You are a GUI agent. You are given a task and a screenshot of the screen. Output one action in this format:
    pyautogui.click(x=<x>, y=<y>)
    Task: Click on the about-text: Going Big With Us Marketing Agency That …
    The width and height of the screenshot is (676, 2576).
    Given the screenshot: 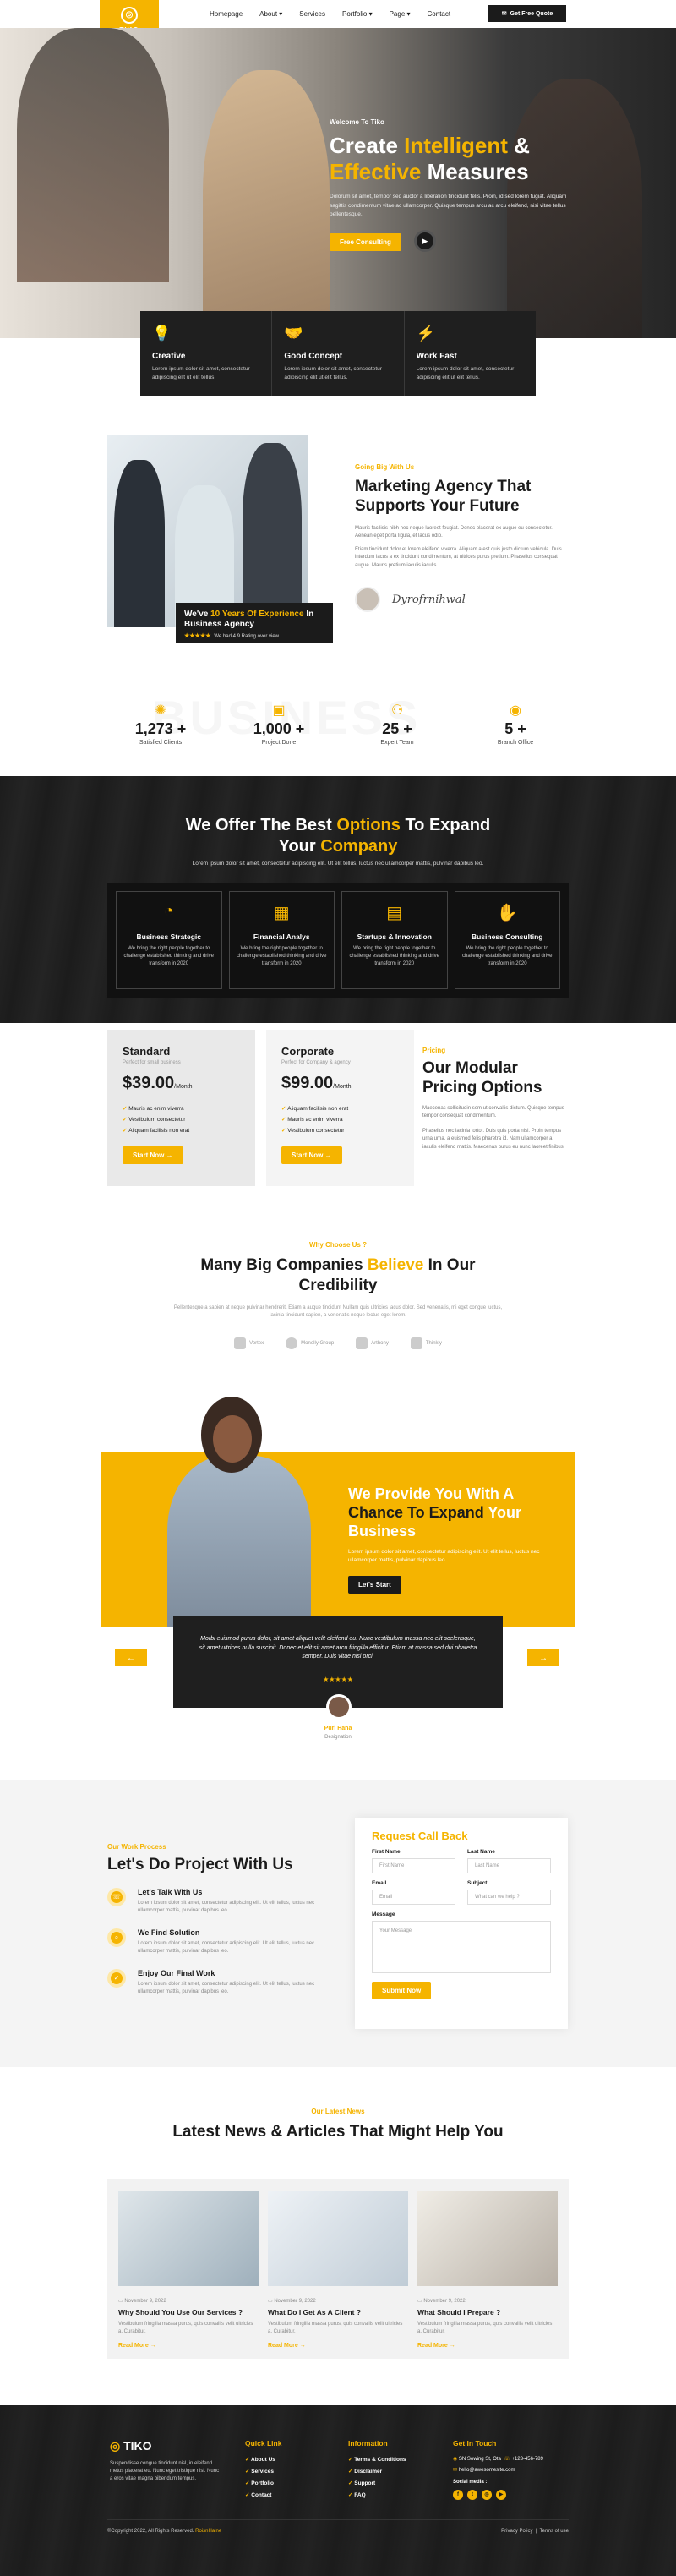 What is the action you would take?
    pyautogui.click(x=460, y=517)
    